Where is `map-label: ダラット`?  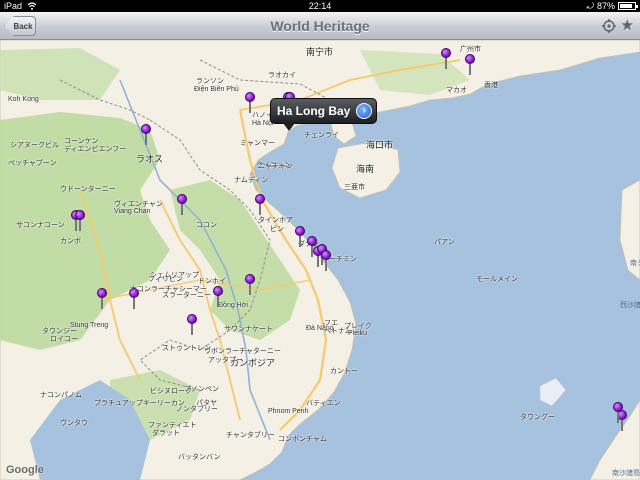
map-label: ダラット is located at coordinates (166, 433).